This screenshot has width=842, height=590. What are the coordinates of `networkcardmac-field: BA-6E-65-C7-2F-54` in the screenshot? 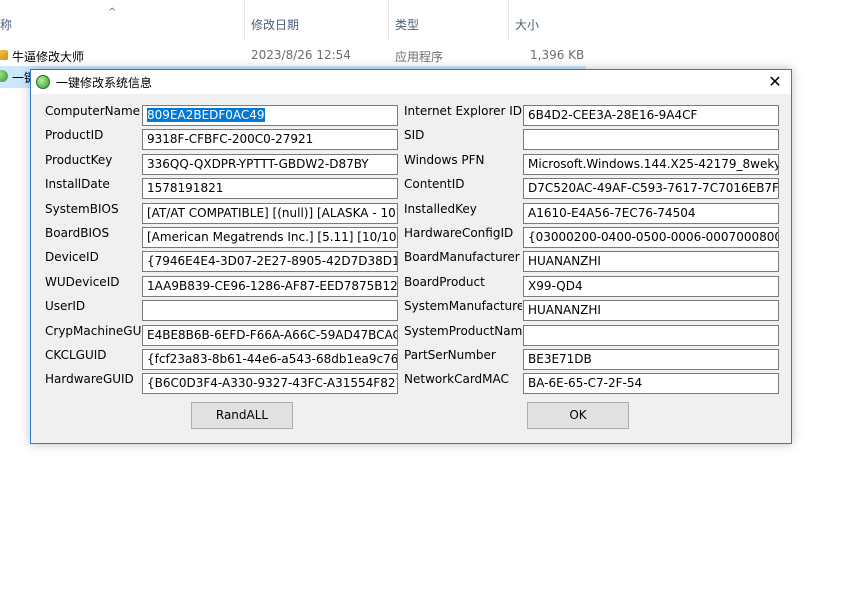 It's located at (651, 383).